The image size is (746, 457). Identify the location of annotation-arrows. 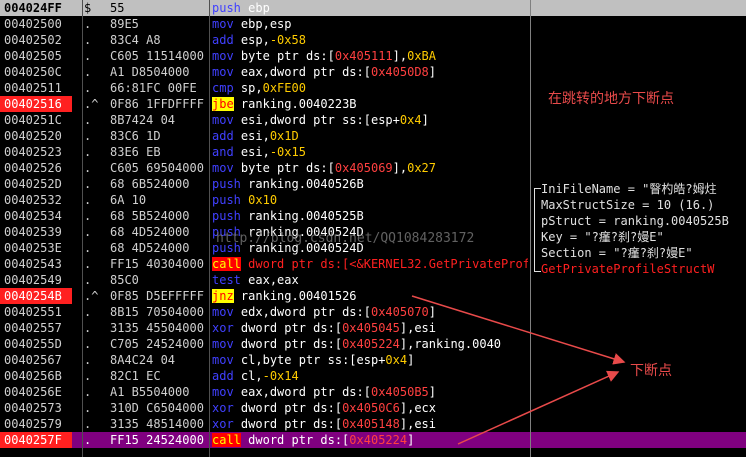
(518, 370).